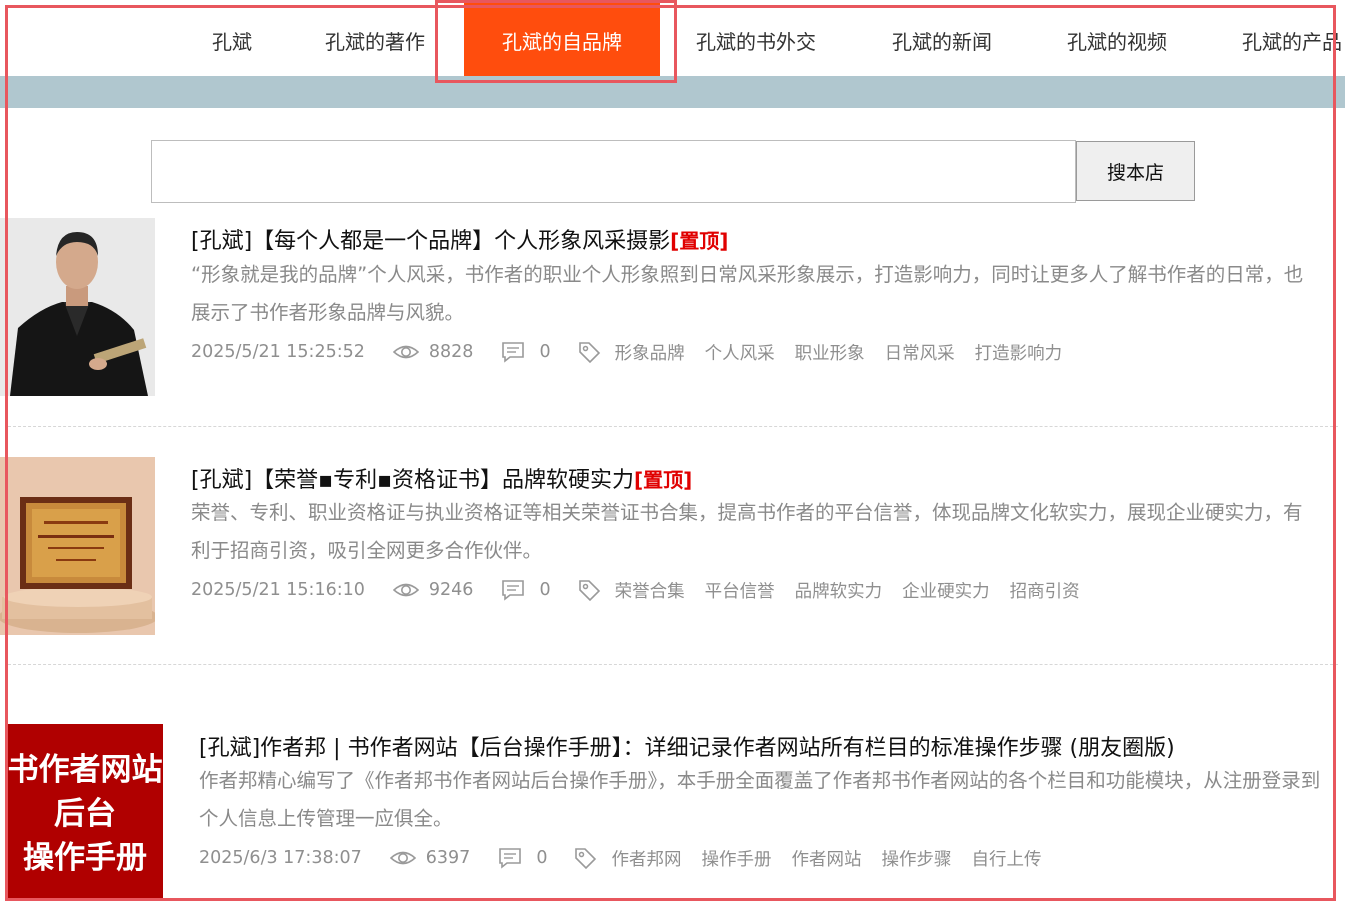 This screenshot has width=1345, height=910. Describe the element at coordinates (1006, 858) in the screenshot. I see `tag-link: 自行上传` at that location.